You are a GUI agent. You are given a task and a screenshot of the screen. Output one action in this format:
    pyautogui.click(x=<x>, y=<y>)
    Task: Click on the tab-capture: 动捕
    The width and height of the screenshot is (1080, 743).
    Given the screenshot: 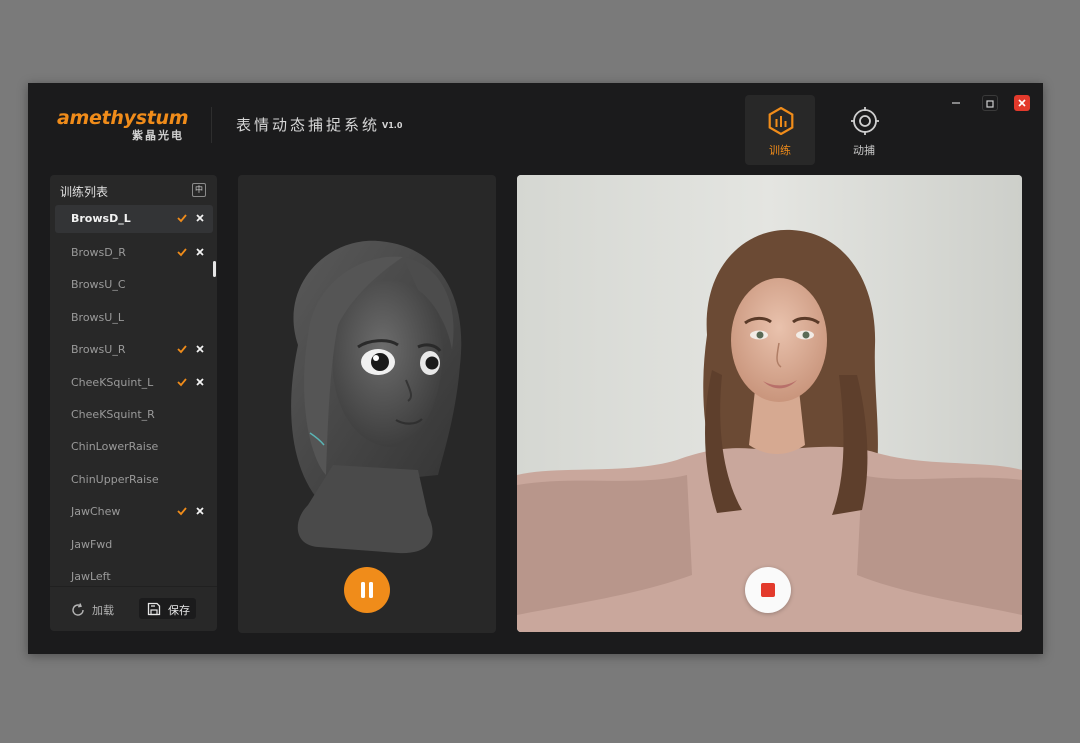 What is the action you would take?
    pyautogui.click(x=864, y=130)
    